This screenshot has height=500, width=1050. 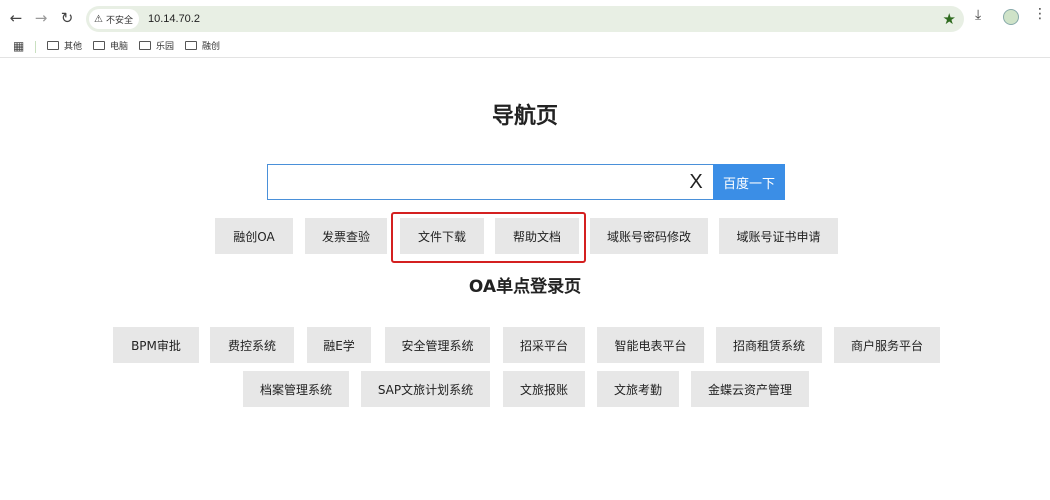 What do you see at coordinates (165, 47) in the screenshot?
I see `bookmark-label: 乐园` at bounding box center [165, 47].